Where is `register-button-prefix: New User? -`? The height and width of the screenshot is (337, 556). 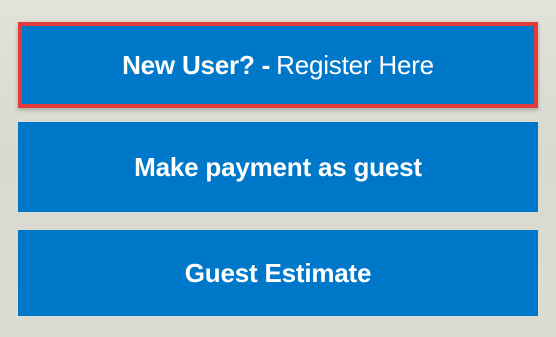
register-button-prefix: New User? - is located at coordinates (196, 64).